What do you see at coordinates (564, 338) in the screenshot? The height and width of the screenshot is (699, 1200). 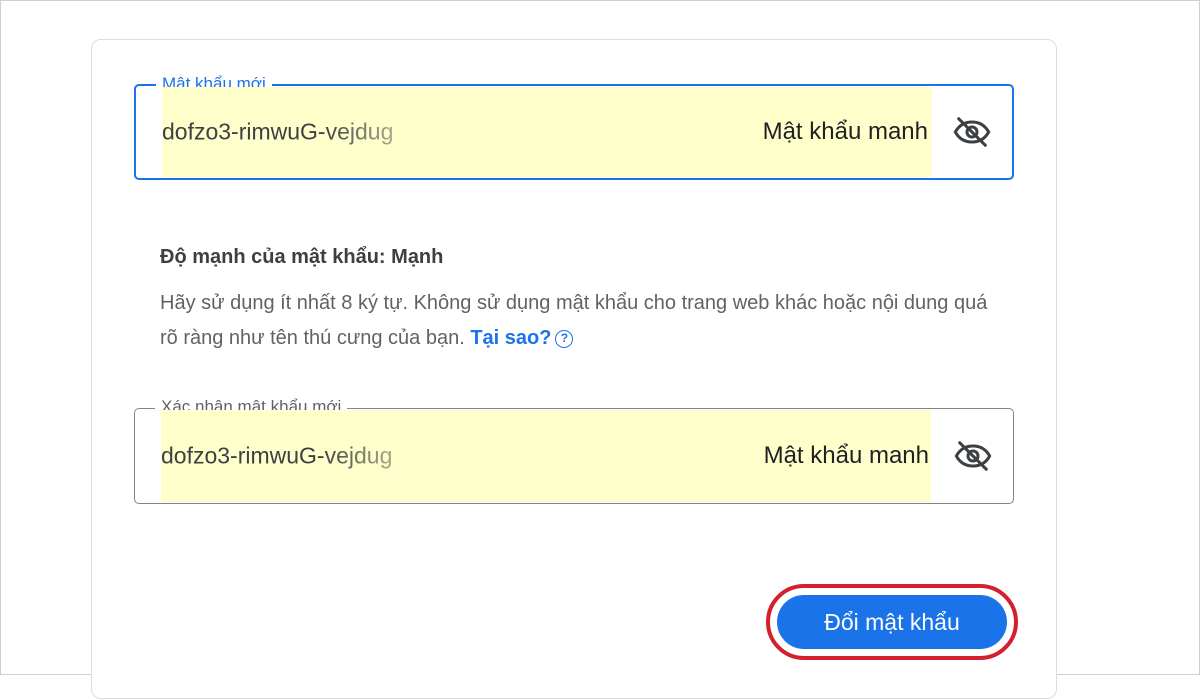 I see `help-circle-icon: ?` at bounding box center [564, 338].